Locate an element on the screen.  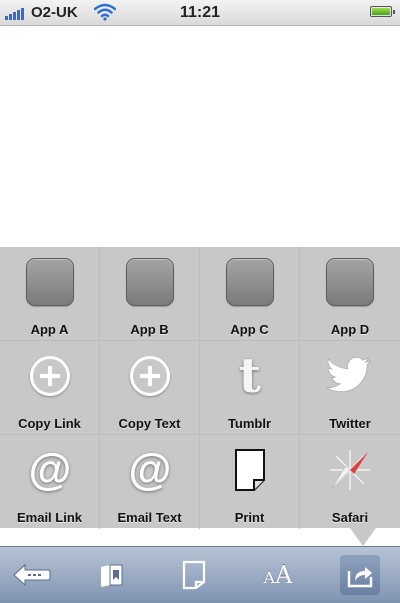
share-icon is located at coordinates (360, 577).